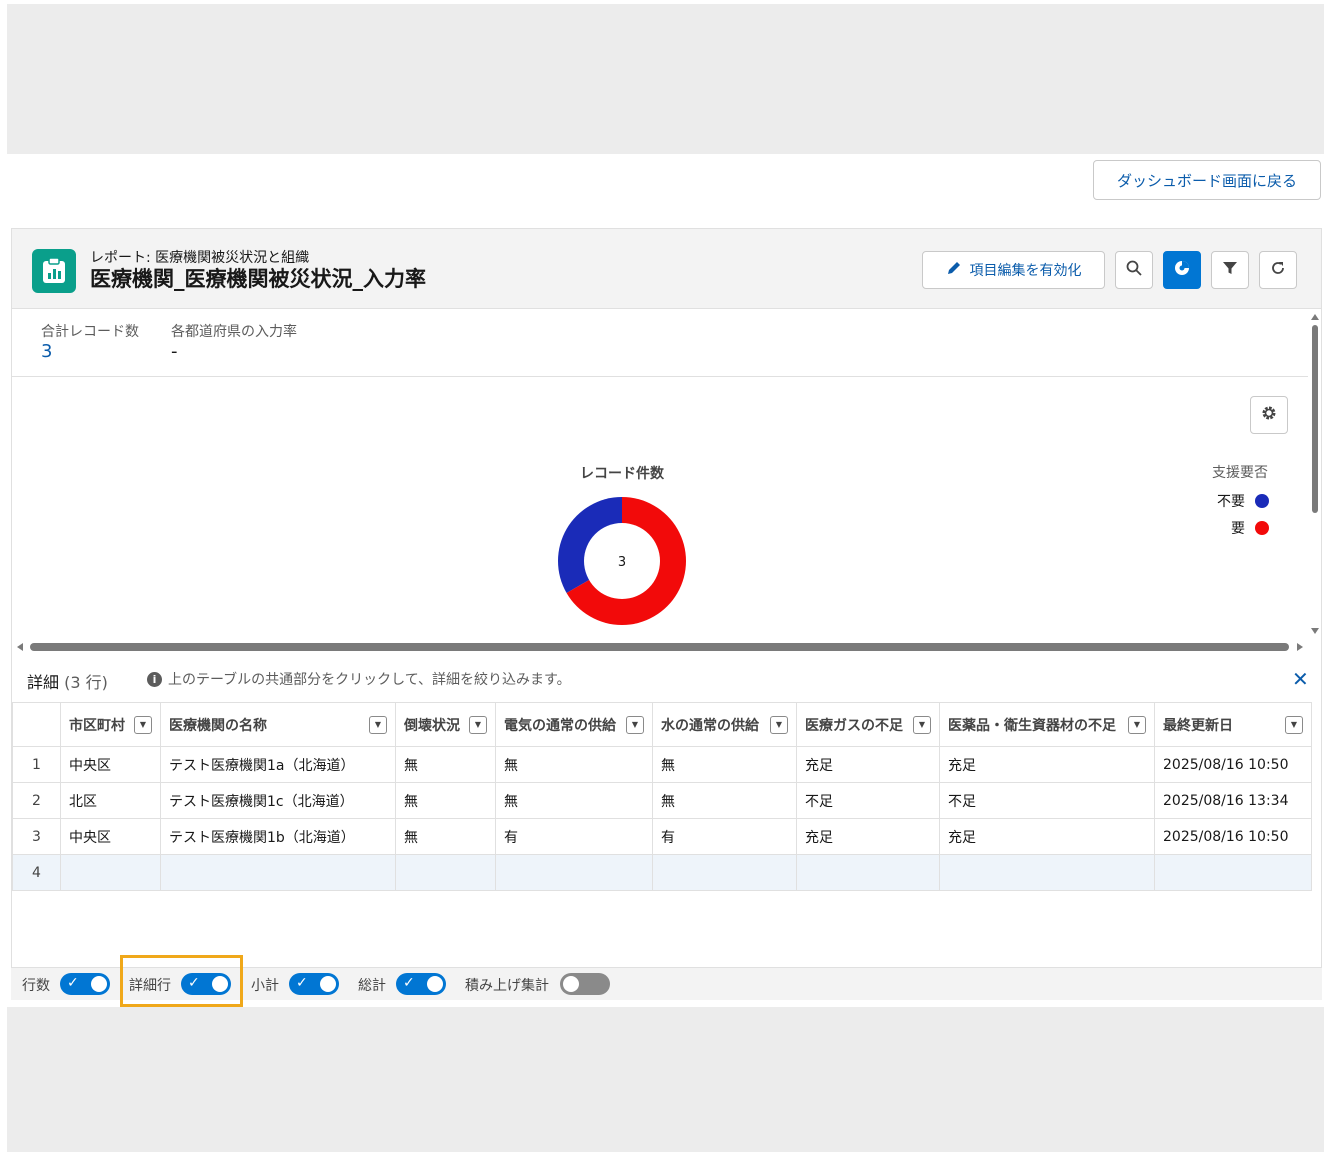 Image resolution: width=1324 pixels, height=1152 pixels. I want to click on scroll-left-icon, so click(20, 647).